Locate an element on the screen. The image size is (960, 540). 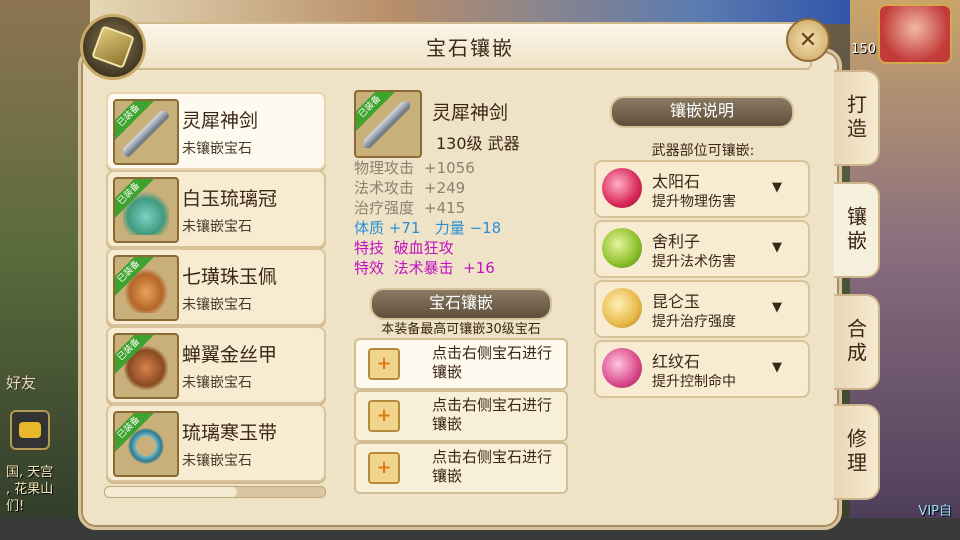
tab-combine: 合成 is located at coordinates (857, 342).